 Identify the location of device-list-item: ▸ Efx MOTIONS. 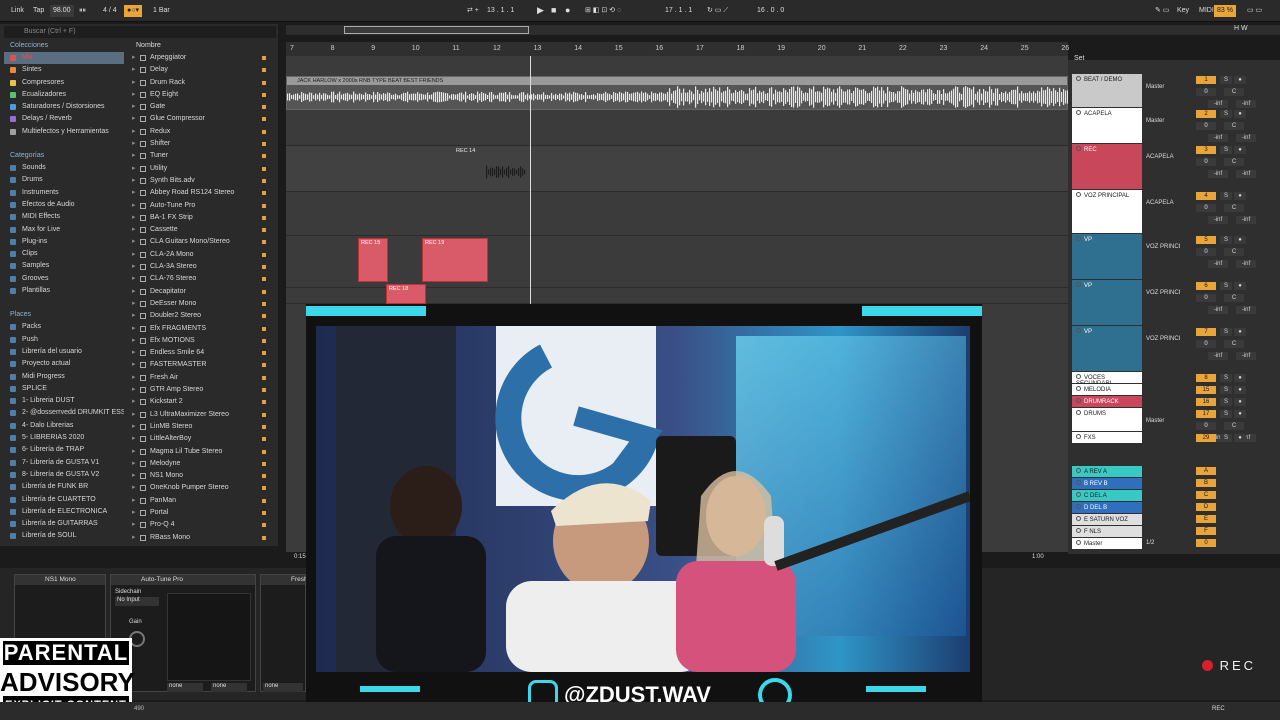
(201, 341).